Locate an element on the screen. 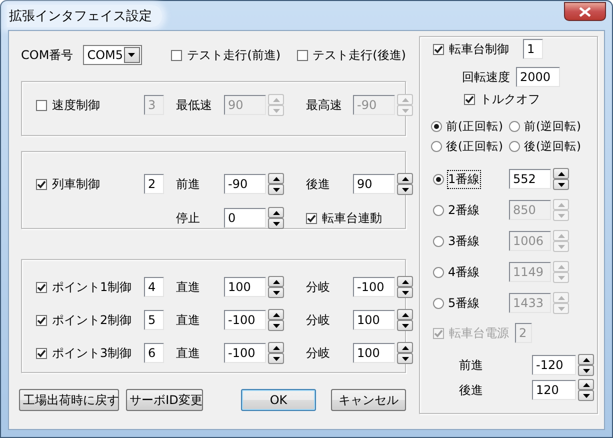 This screenshot has height=438, width=613. com-port-dropdown: COM5 is located at coordinates (112, 55).